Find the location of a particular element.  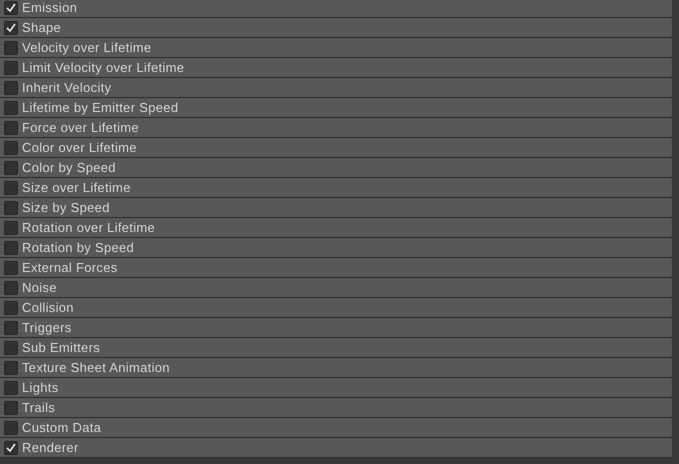

module-label: Shape is located at coordinates (42, 27).